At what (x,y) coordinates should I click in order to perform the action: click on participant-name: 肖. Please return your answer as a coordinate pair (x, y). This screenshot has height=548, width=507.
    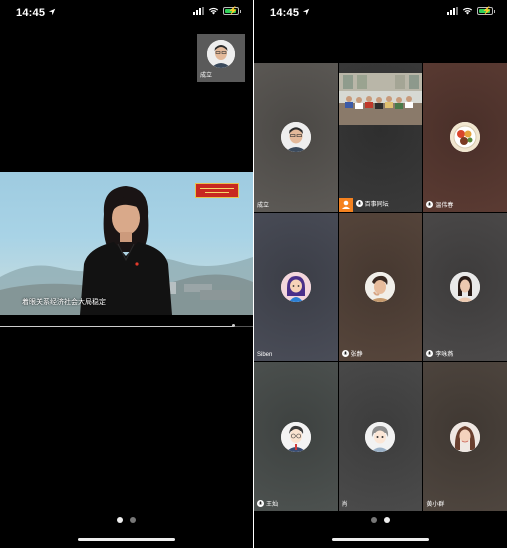
    Looking at the image, I should click on (344, 505).